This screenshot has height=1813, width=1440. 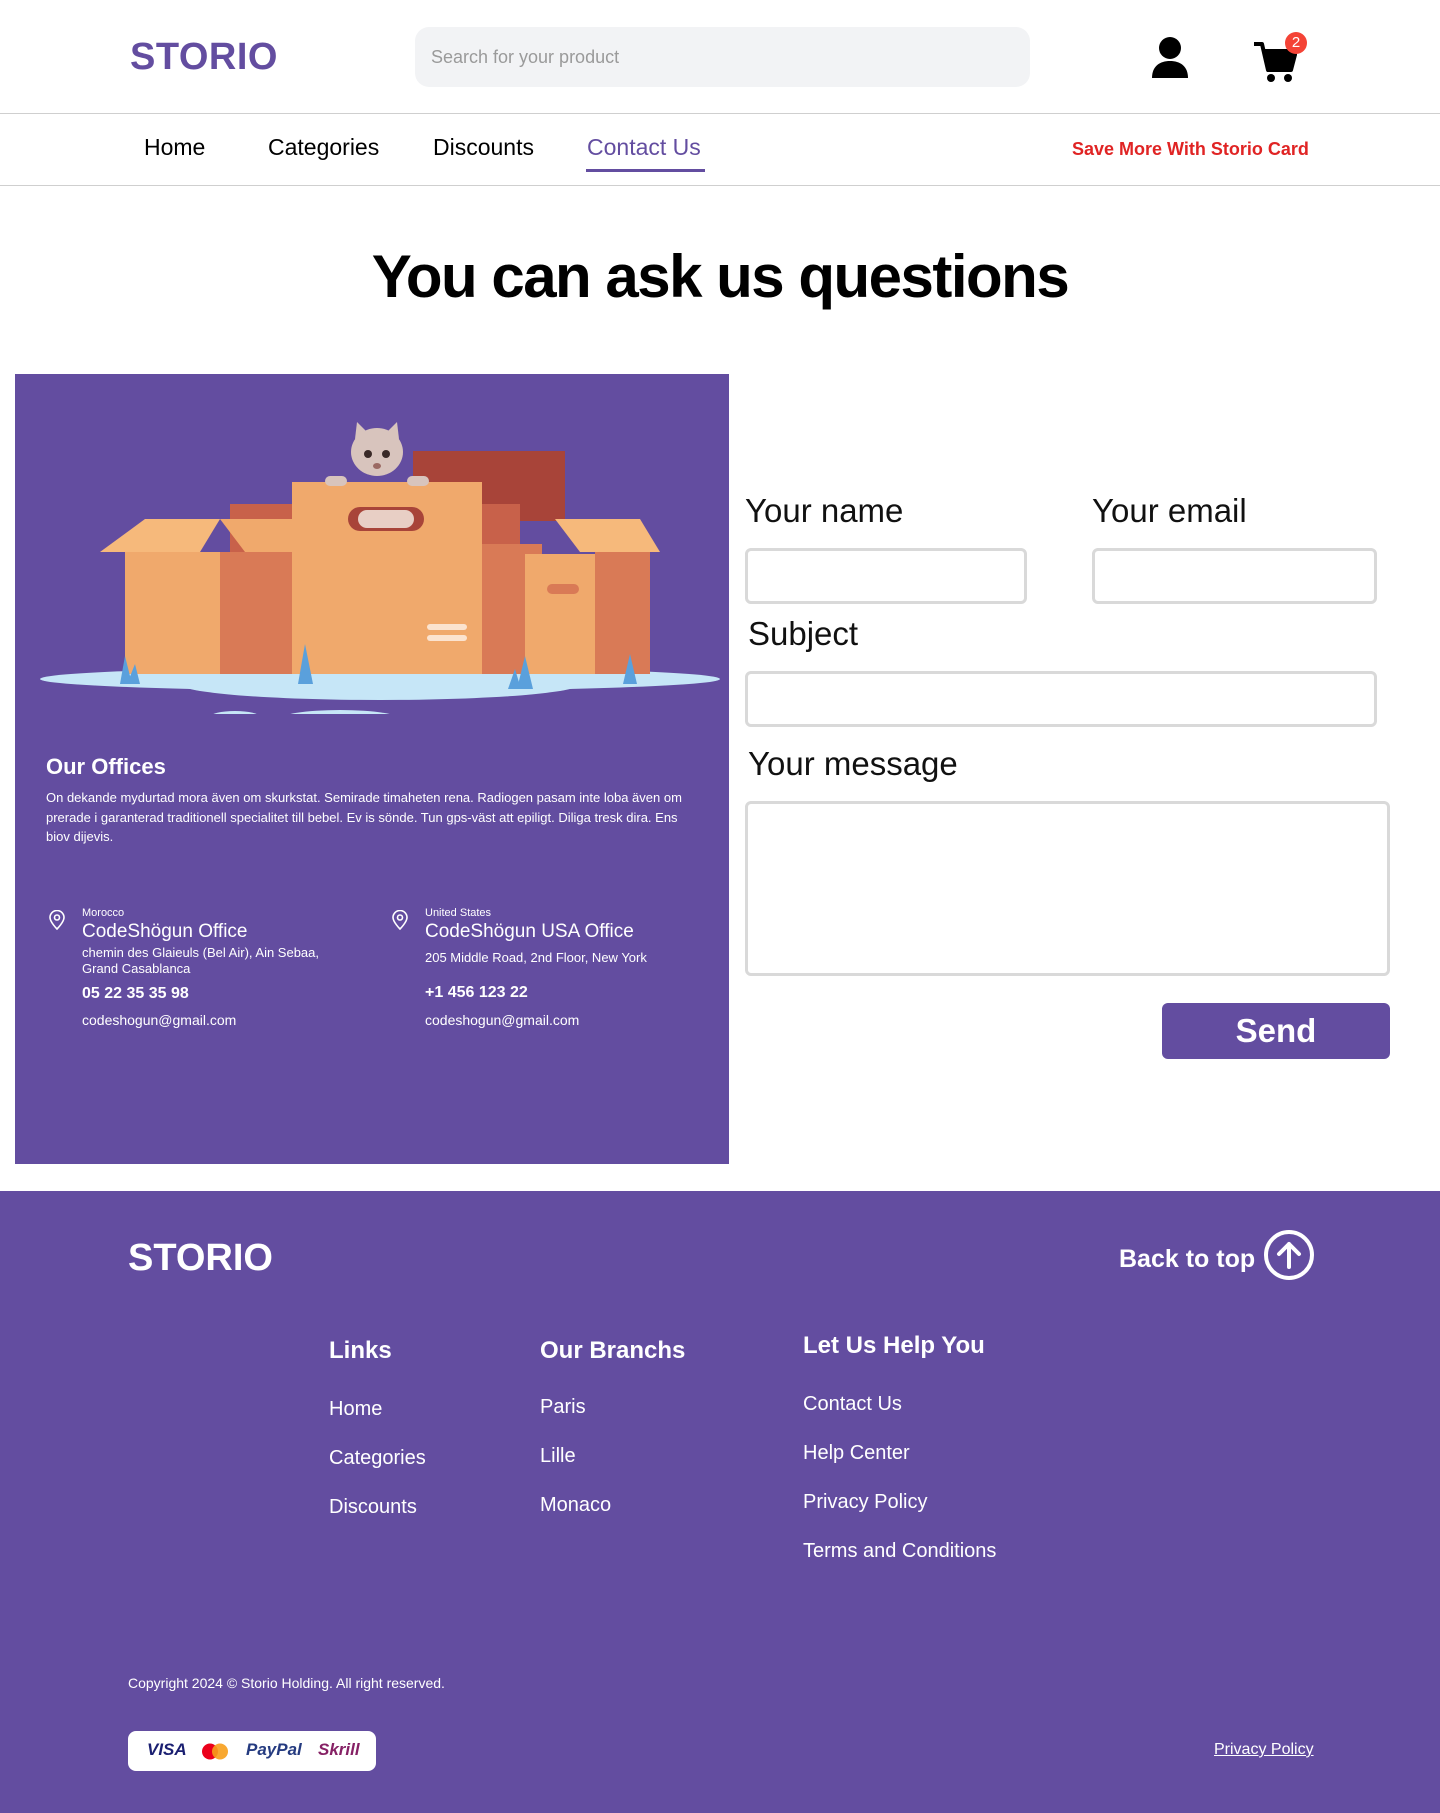 I want to click on page-title: You can ask us questions, so click(x=720, y=276).